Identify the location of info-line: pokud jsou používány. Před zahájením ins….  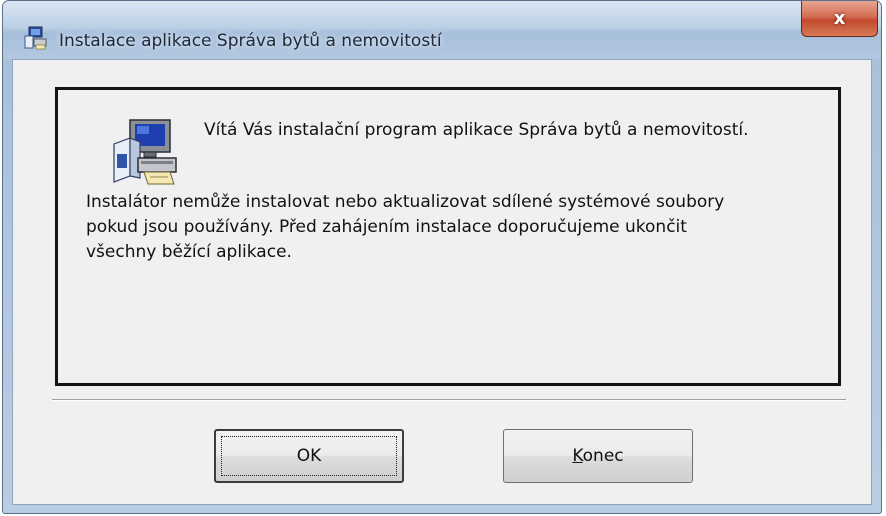
(386, 227).